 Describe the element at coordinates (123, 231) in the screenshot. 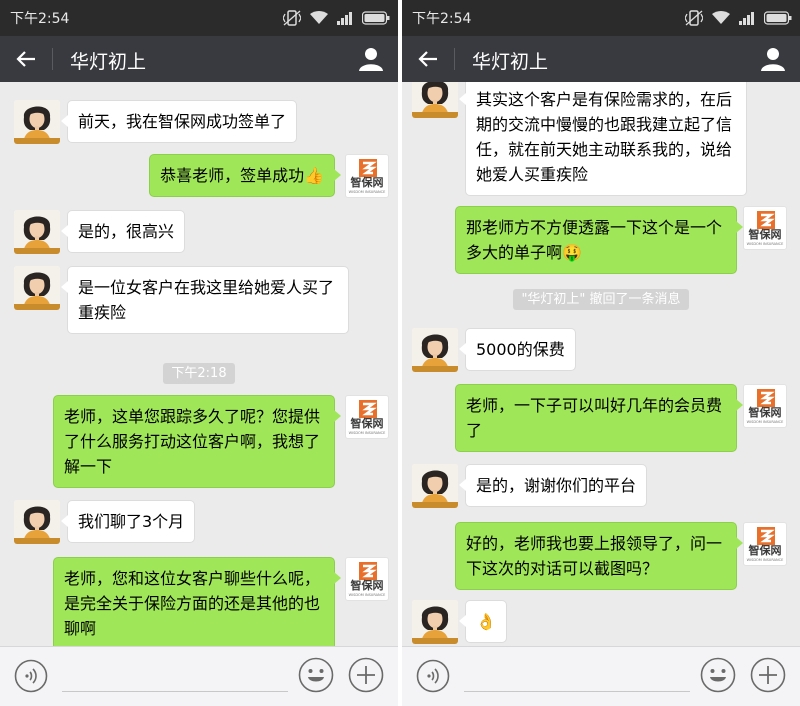

I see `incoming-message: 是的，很高兴` at that location.